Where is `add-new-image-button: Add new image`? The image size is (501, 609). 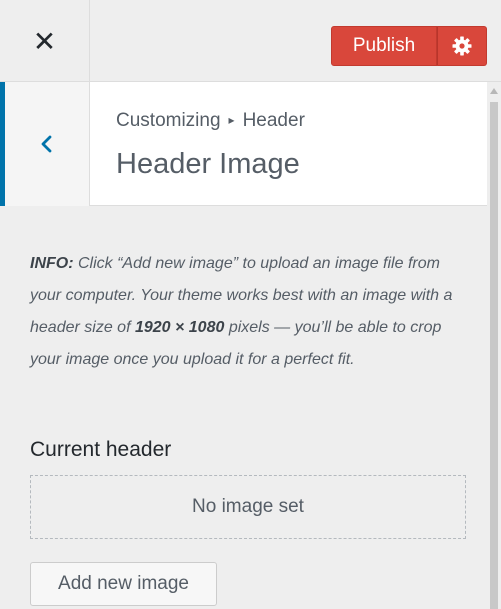 add-new-image-button: Add new image is located at coordinates (123, 584).